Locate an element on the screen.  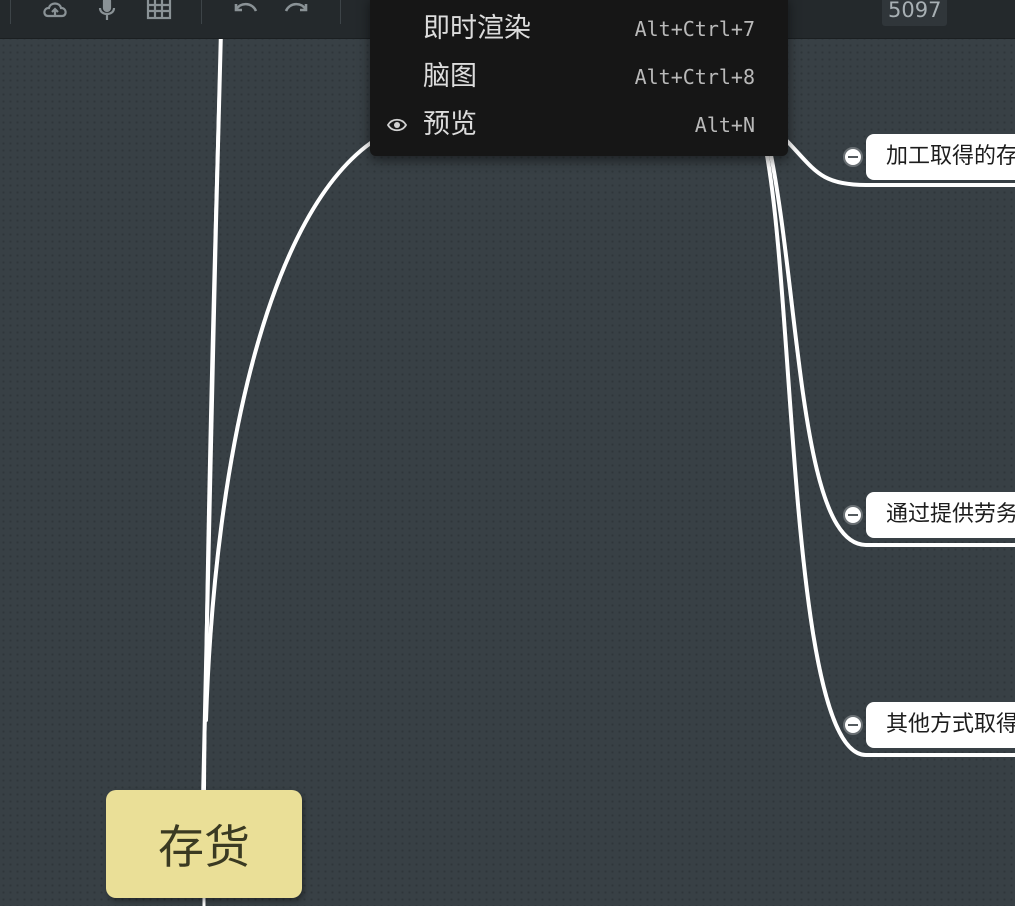
mode-menu: 即时渲染 Alt+Ctrl+7 脑图 Alt+Ctrl+8 预览 Alt+N is located at coordinates (579, 78).